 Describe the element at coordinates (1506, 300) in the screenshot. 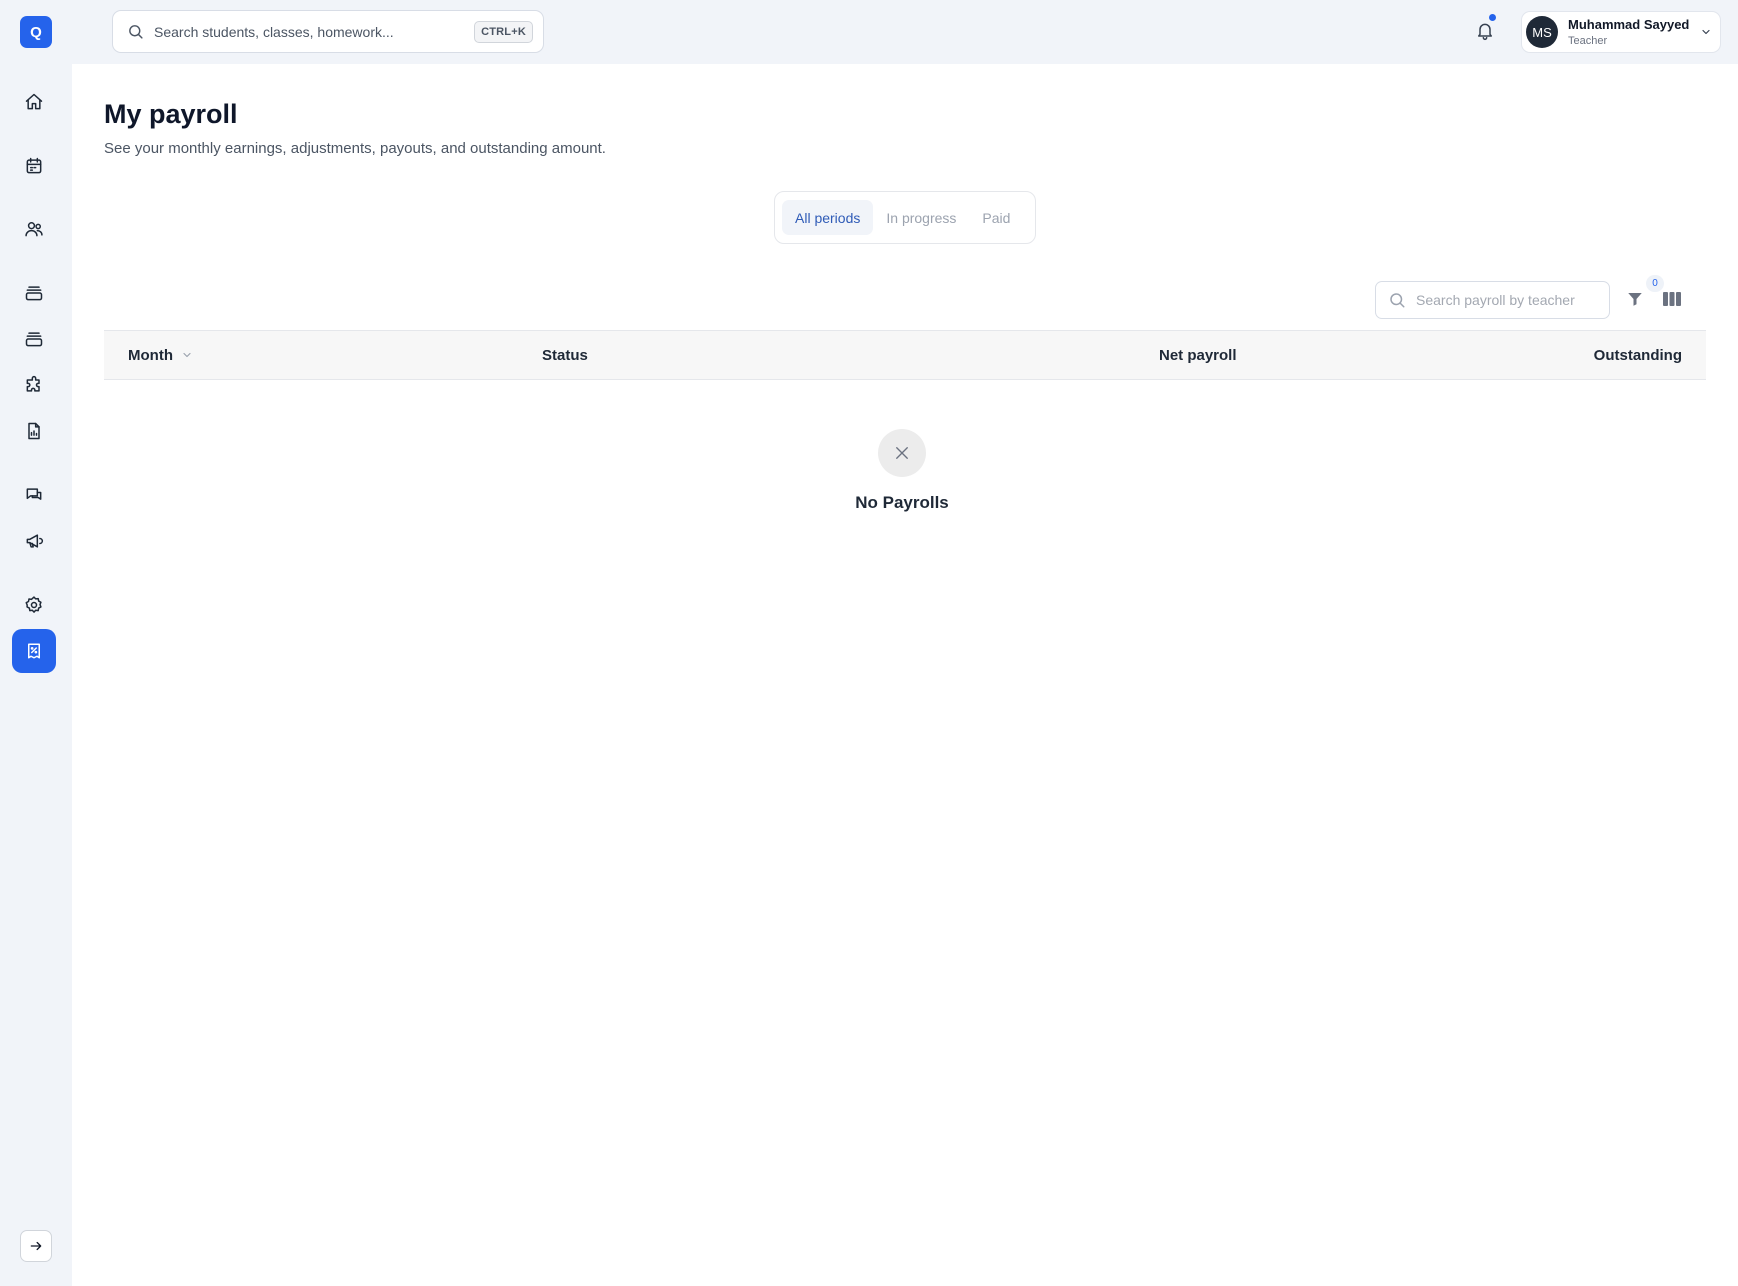

I see `payroll-search-input` at that location.